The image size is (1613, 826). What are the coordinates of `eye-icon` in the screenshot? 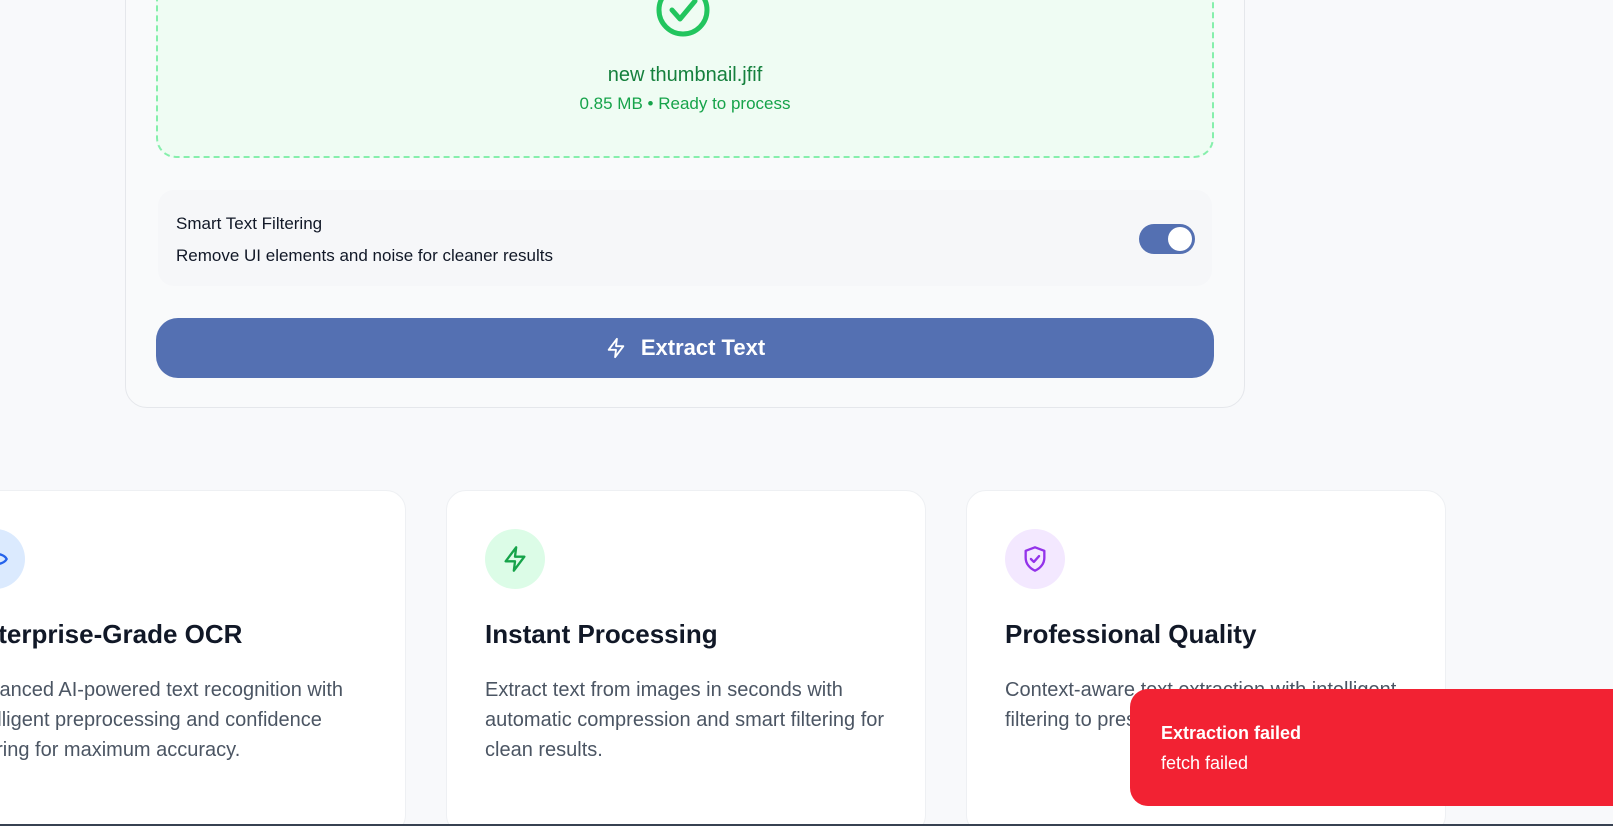 It's located at (4, 559).